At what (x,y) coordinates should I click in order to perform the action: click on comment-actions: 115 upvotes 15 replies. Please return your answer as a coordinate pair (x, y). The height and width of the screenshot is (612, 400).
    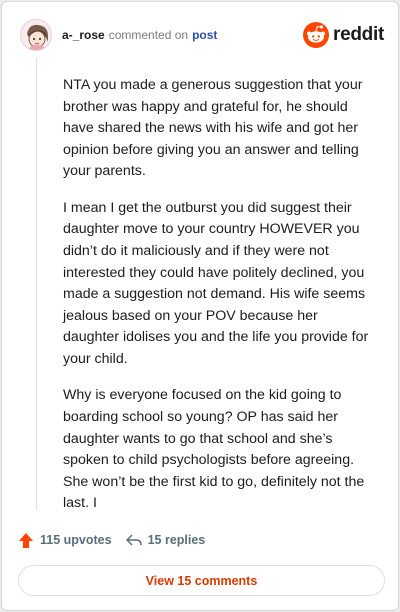
    Looking at the image, I should click on (111, 540).